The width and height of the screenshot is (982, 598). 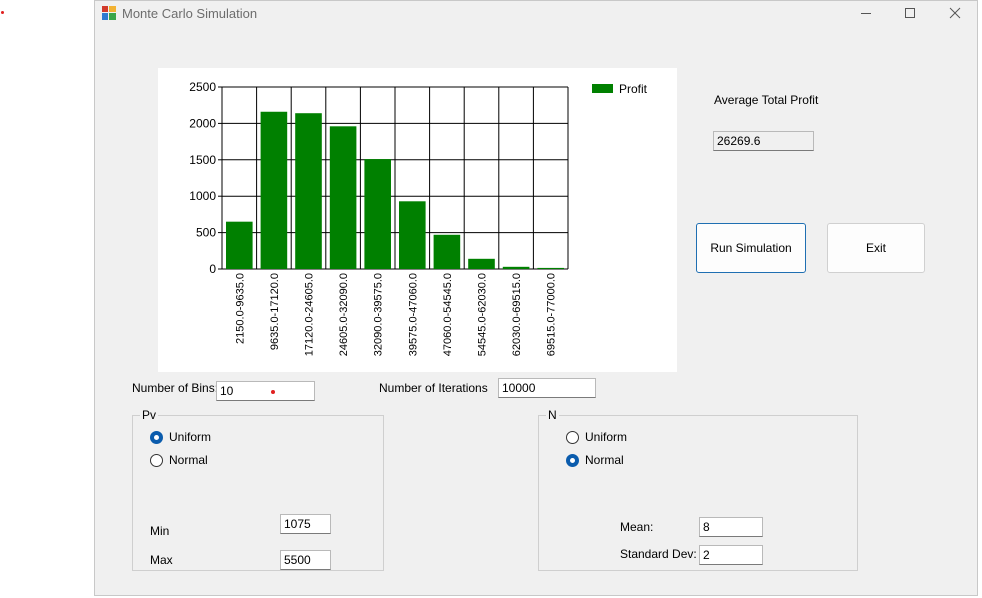 I want to click on n-normal-radio-button, so click(x=572, y=460).